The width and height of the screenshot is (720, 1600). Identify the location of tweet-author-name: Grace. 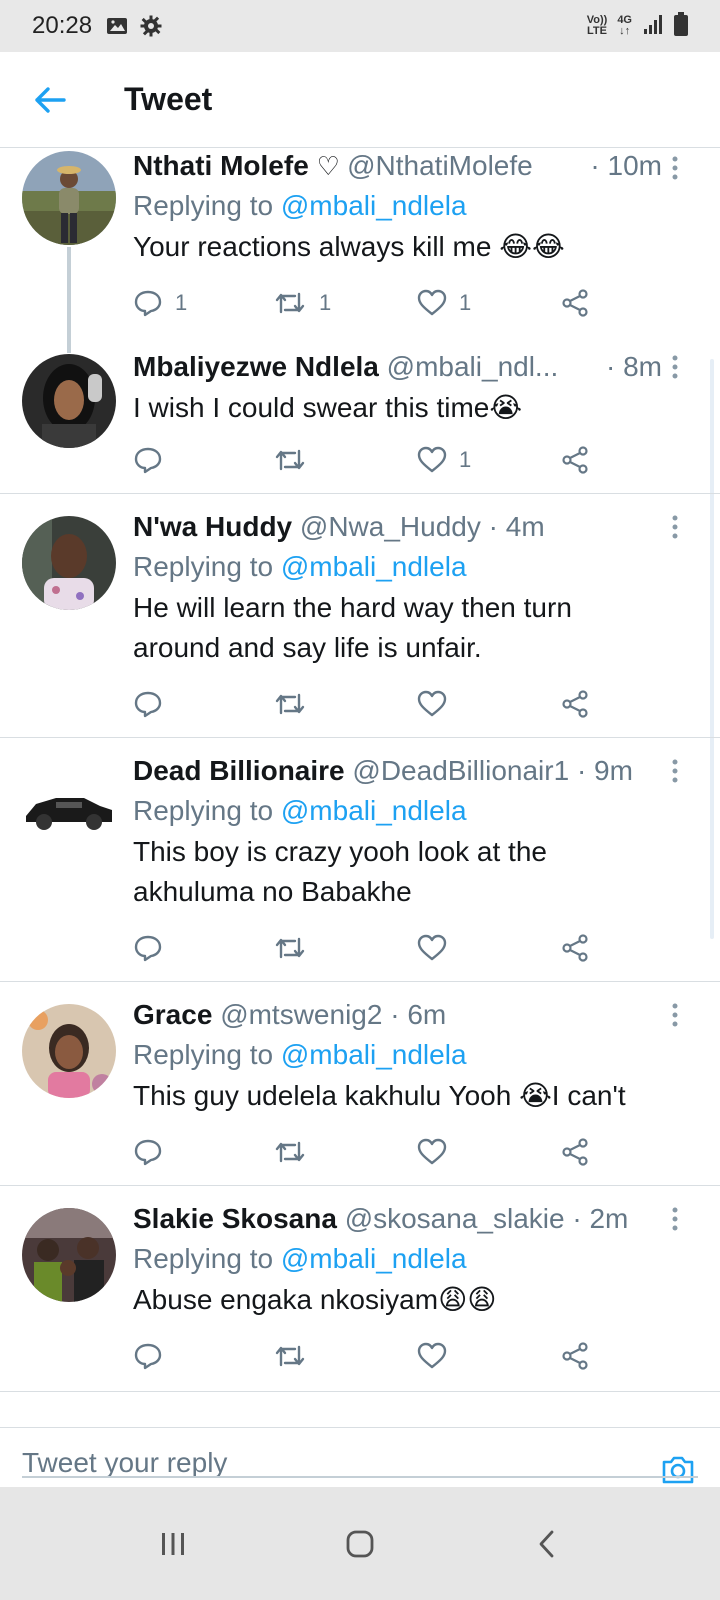
(172, 1014).